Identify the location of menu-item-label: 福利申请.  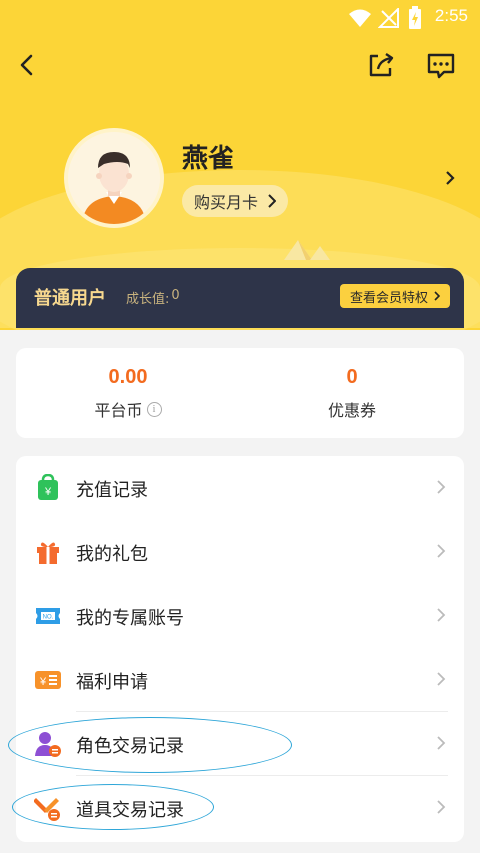
(112, 682).